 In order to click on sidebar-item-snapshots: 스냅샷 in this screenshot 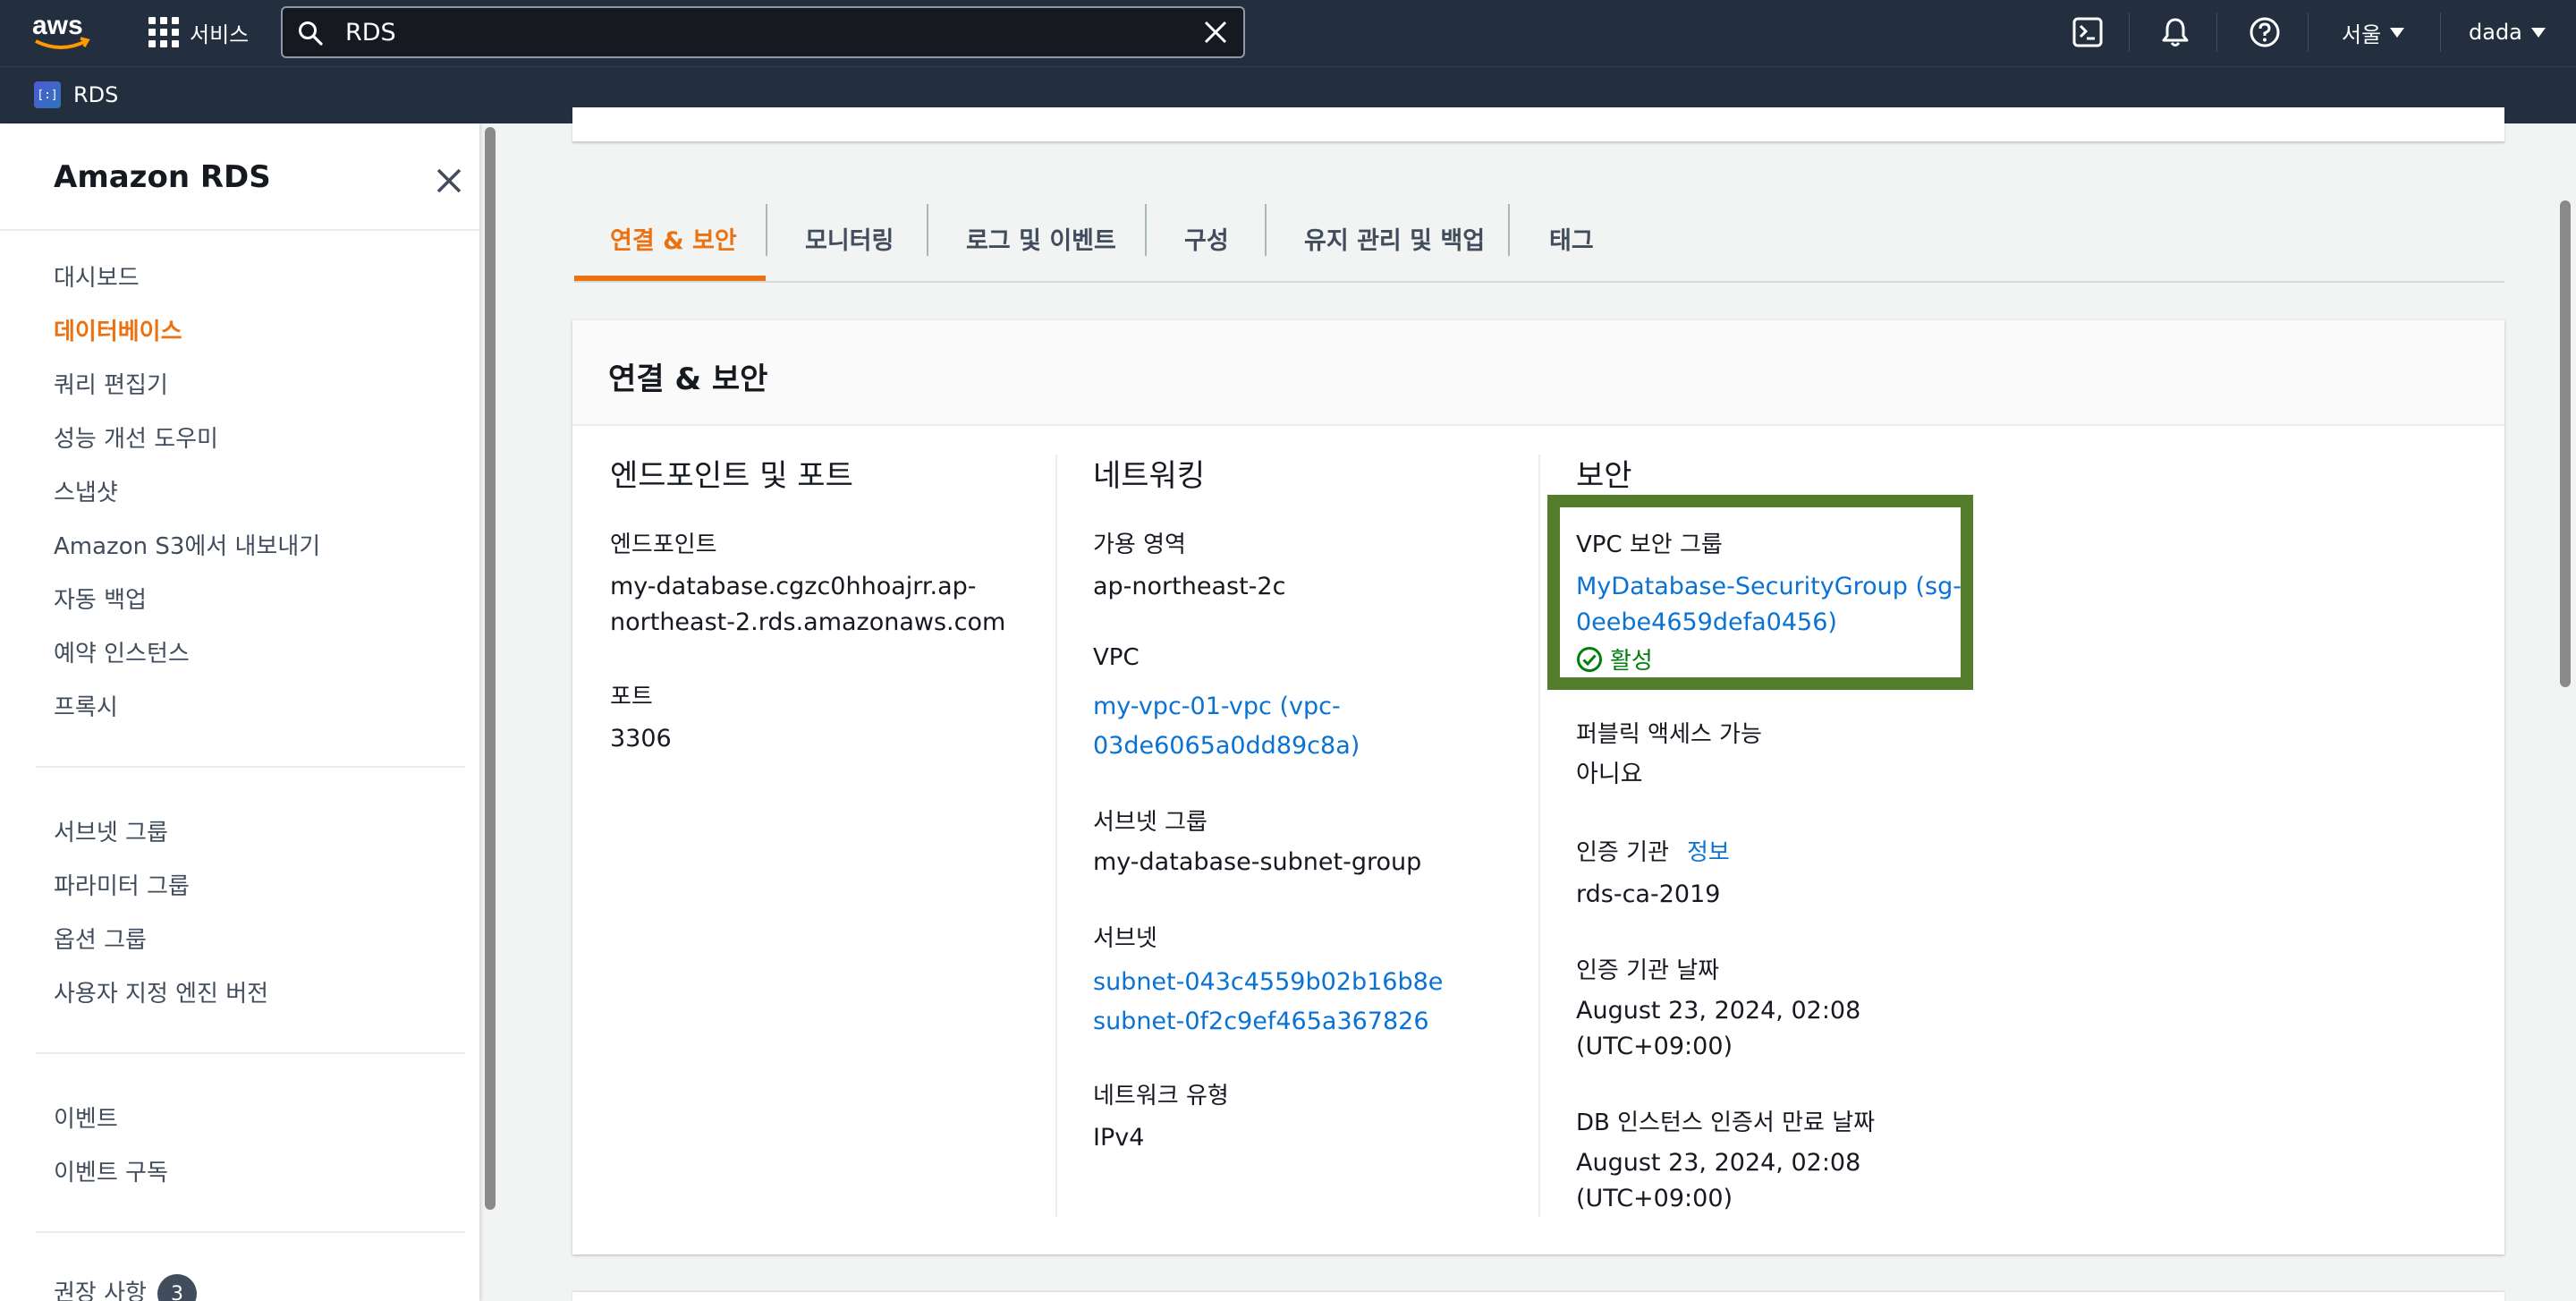, I will do `click(86, 490)`.